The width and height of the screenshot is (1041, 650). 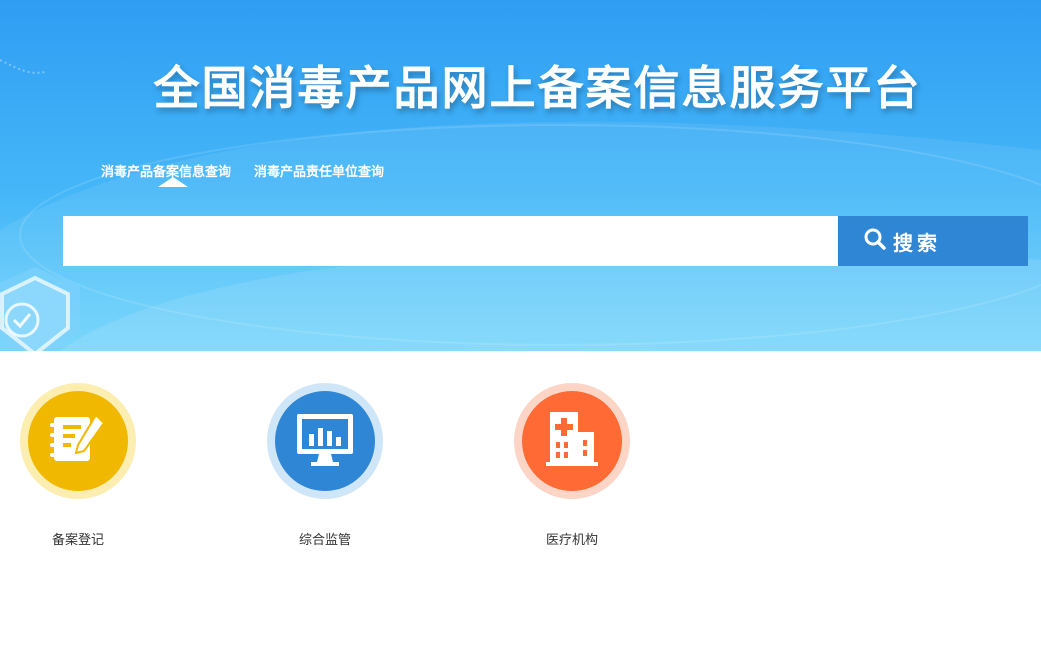 What do you see at coordinates (571, 540) in the screenshot?
I see `feature-label: 医疗机构` at bounding box center [571, 540].